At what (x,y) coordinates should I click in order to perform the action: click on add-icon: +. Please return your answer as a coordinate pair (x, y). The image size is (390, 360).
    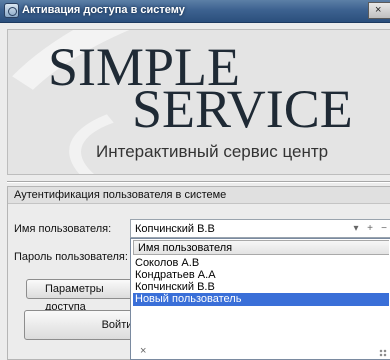
    Looking at the image, I should click on (370, 229).